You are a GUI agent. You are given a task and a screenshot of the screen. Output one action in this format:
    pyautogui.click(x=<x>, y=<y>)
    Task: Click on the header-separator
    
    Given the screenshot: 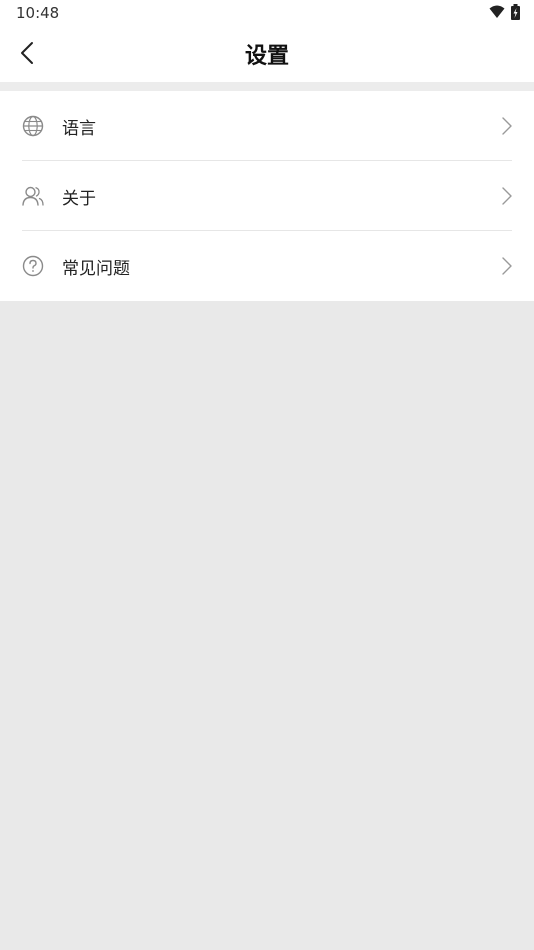 What is the action you would take?
    pyautogui.click(x=267, y=86)
    